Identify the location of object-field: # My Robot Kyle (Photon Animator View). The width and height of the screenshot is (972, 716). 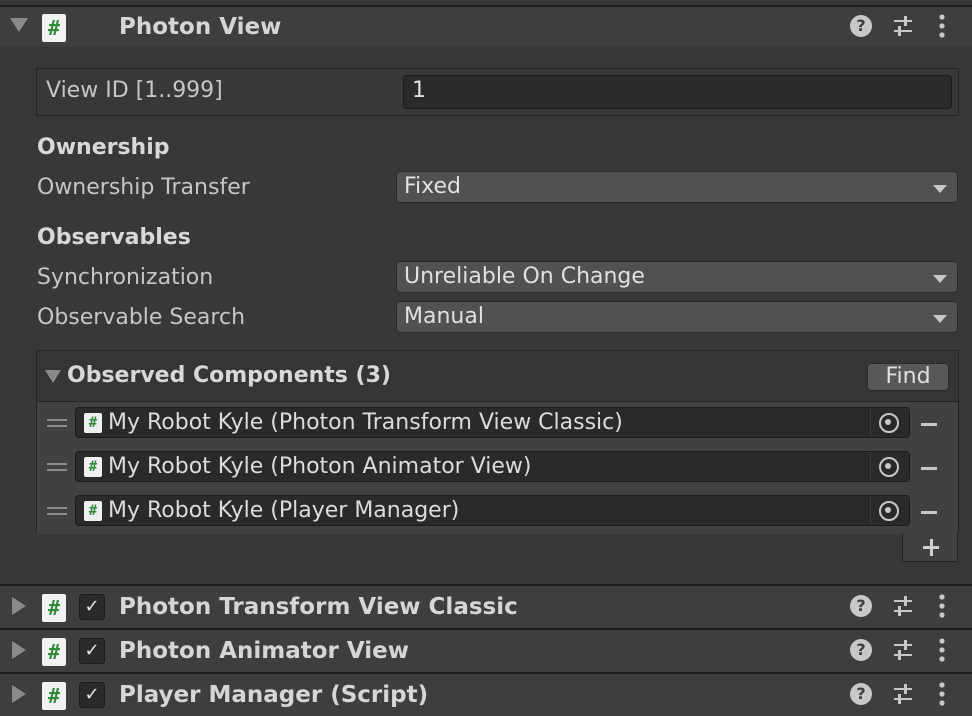
(492, 466).